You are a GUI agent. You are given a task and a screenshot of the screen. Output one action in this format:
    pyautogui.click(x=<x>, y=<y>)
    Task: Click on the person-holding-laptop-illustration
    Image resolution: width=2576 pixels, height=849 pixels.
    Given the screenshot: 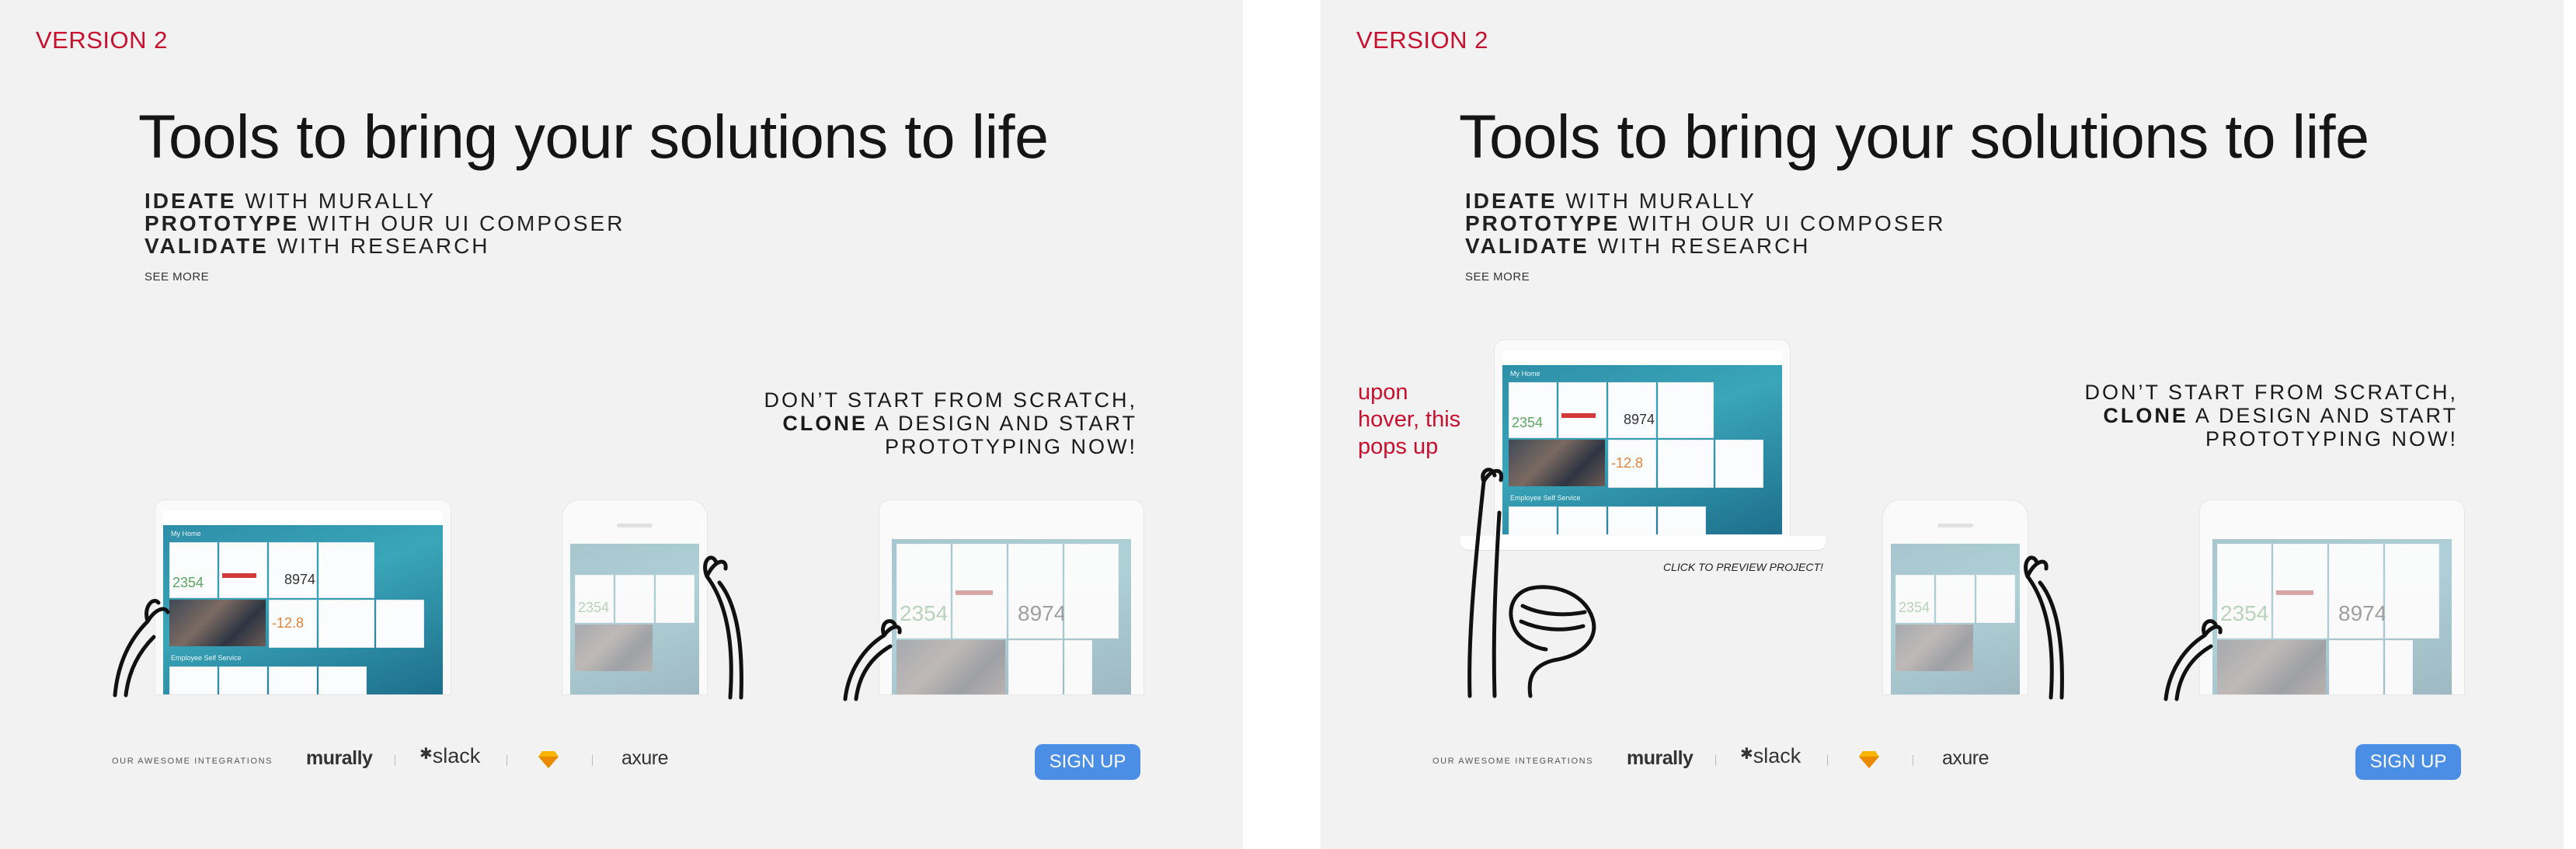 What is the action you would take?
    pyautogui.click(x=1531, y=583)
    